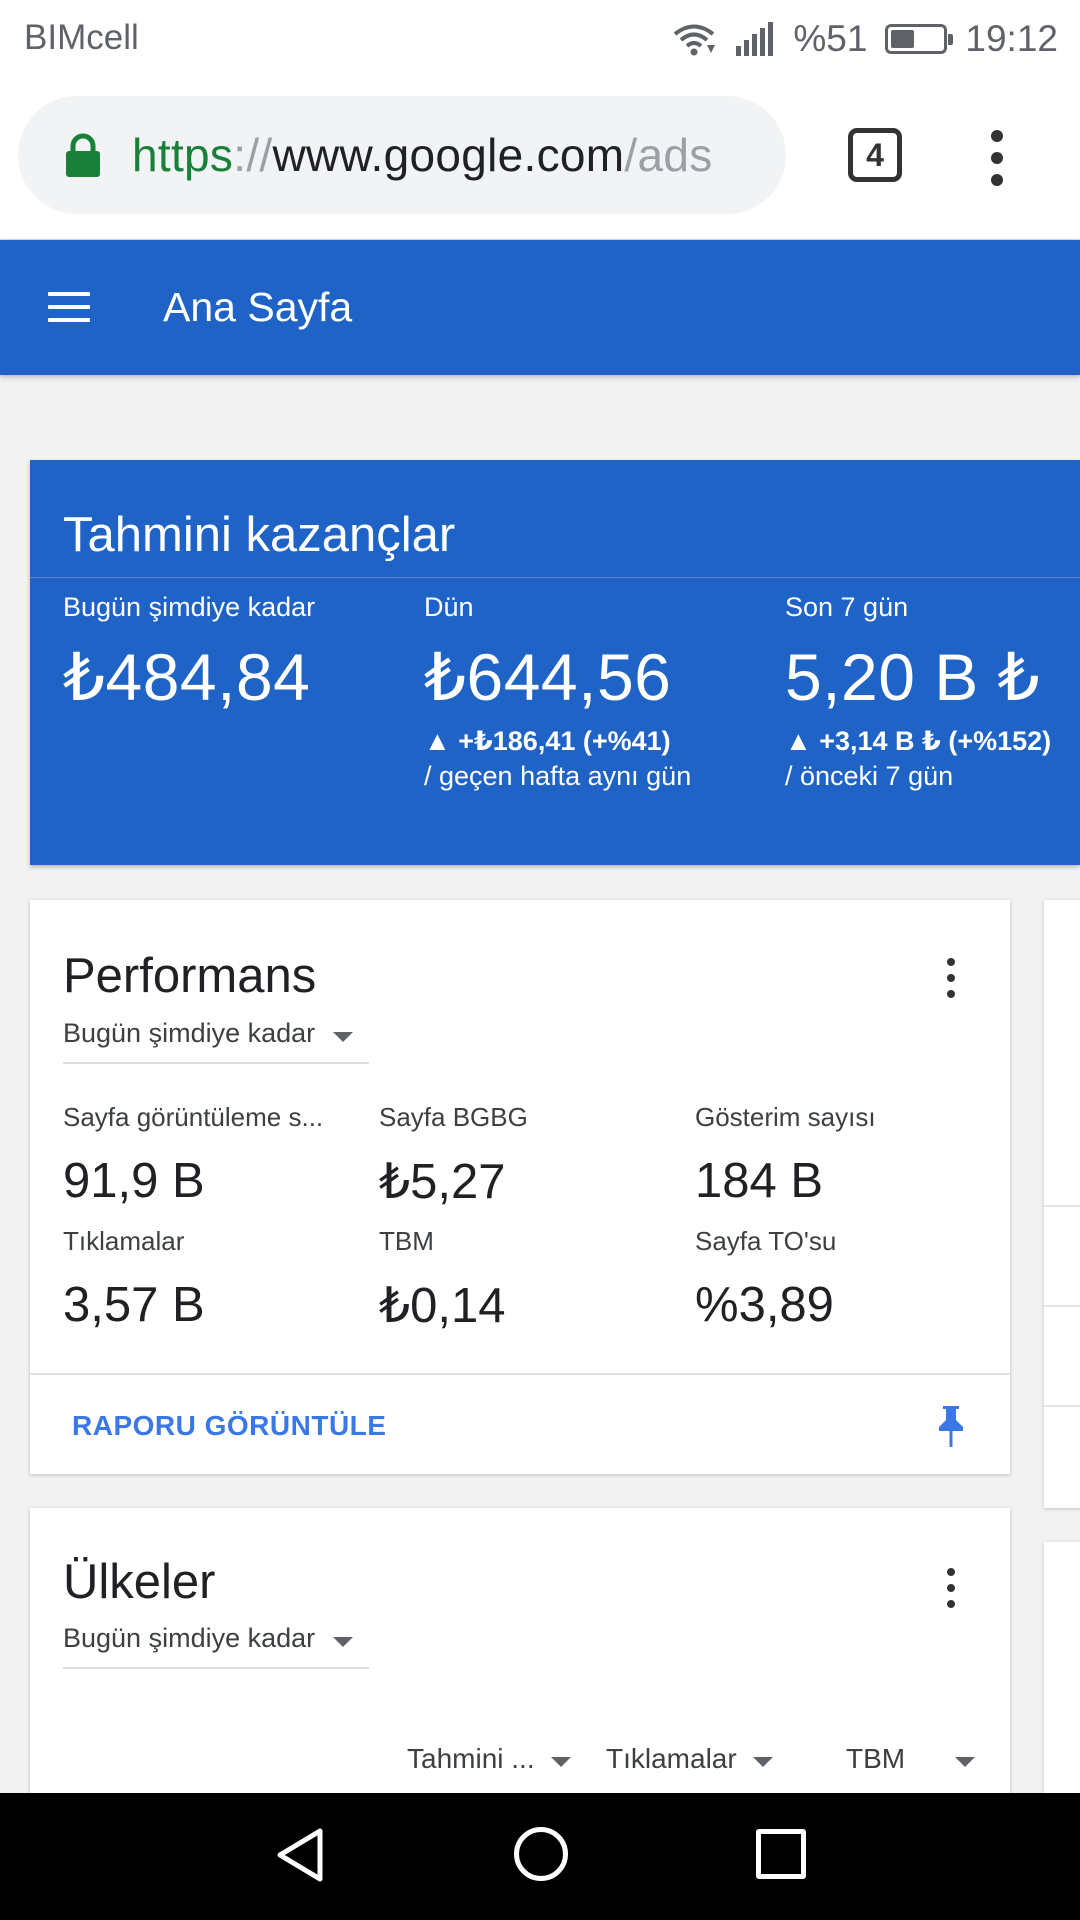  What do you see at coordinates (300, 1855) in the screenshot?
I see `back-icon` at bounding box center [300, 1855].